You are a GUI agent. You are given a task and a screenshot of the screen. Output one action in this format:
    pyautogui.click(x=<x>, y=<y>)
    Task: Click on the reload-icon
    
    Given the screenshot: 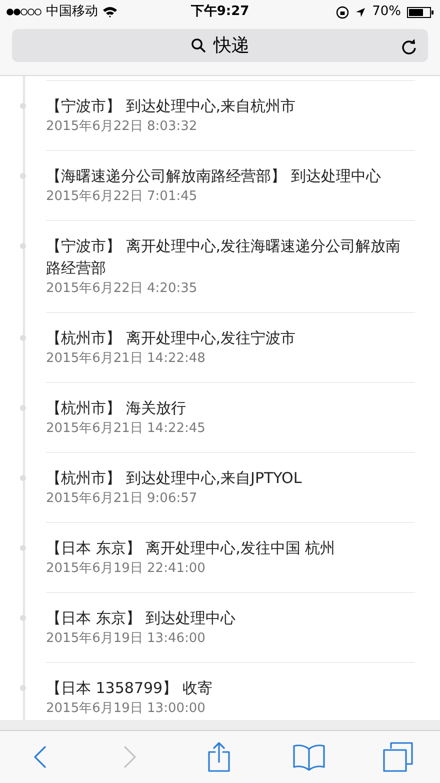 What is the action you would take?
    pyautogui.click(x=409, y=46)
    